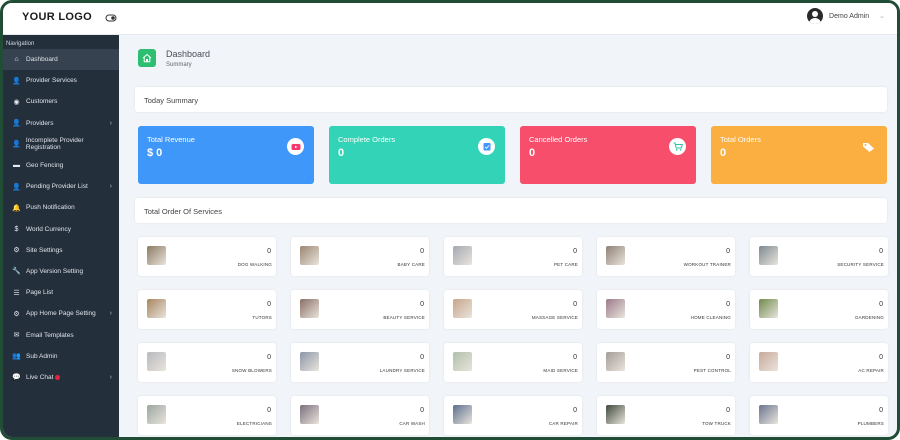  What do you see at coordinates (849, 16) in the screenshot?
I see `user-name: Demo Admin` at bounding box center [849, 16].